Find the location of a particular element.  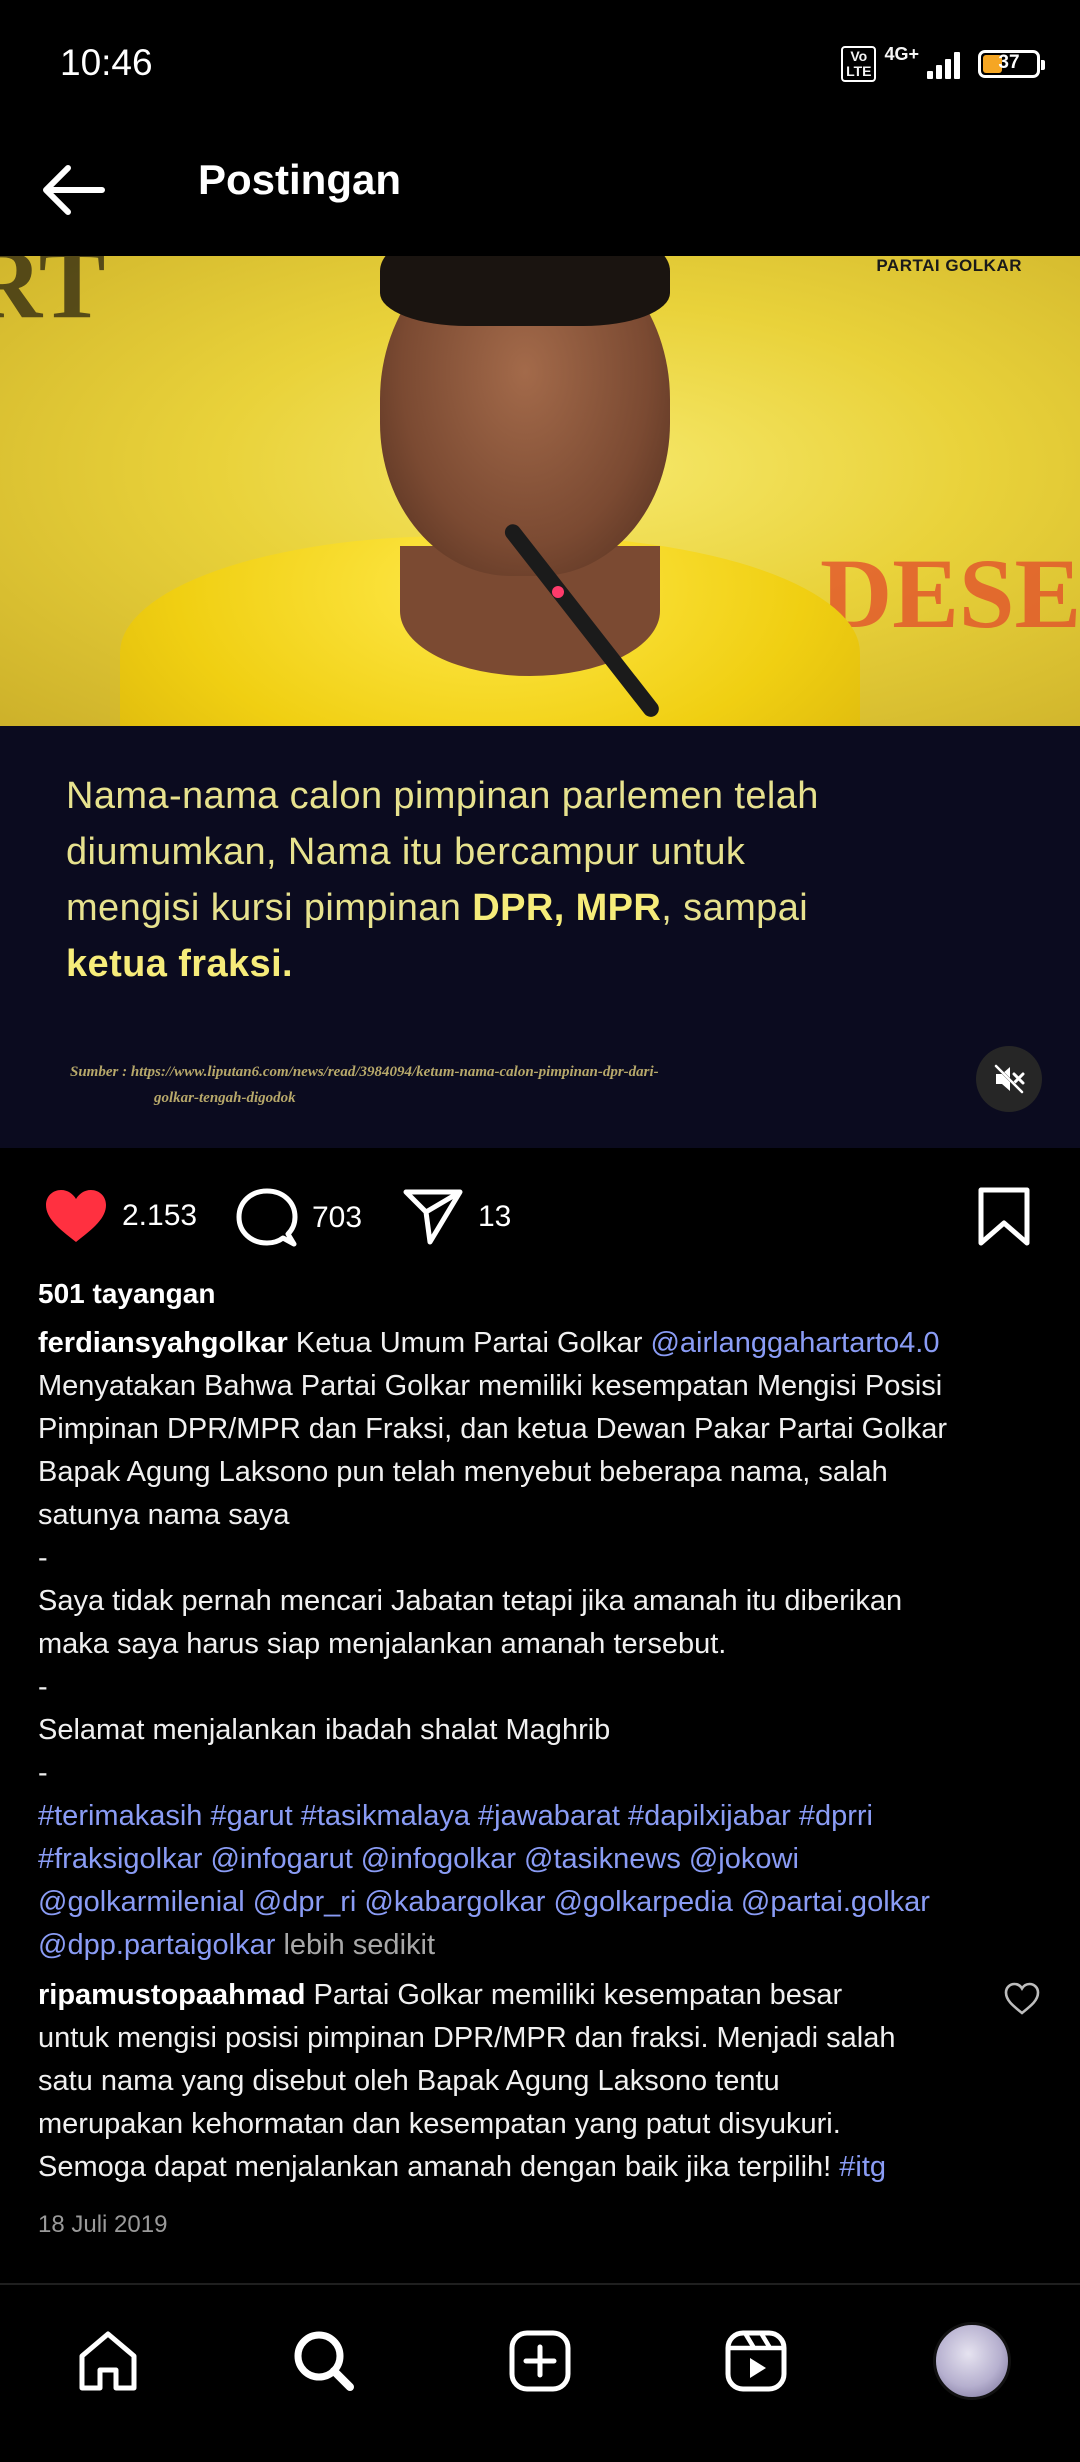

battery-icon: 37 is located at coordinates (1011, 63).